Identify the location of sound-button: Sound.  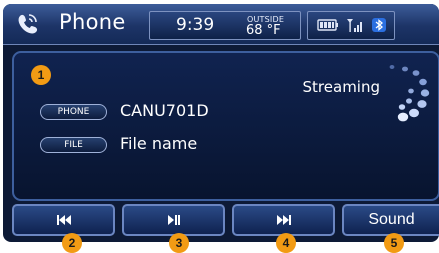
(390, 220).